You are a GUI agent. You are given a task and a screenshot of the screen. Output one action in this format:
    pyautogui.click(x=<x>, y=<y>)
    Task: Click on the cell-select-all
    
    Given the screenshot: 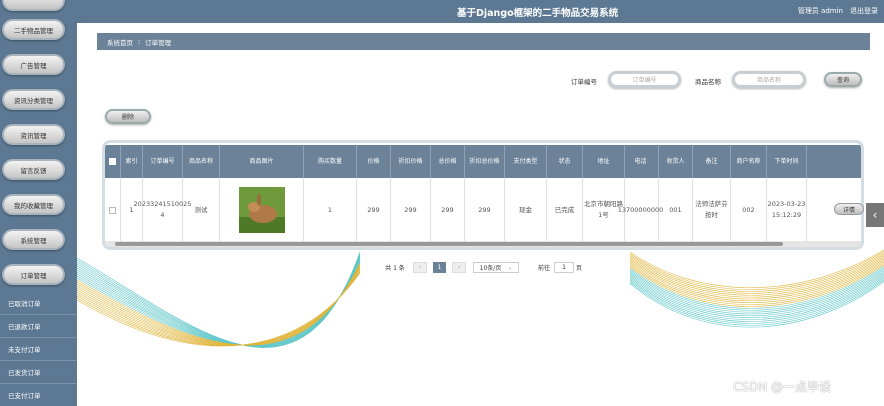 What is the action you would take?
    pyautogui.click(x=113, y=210)
    